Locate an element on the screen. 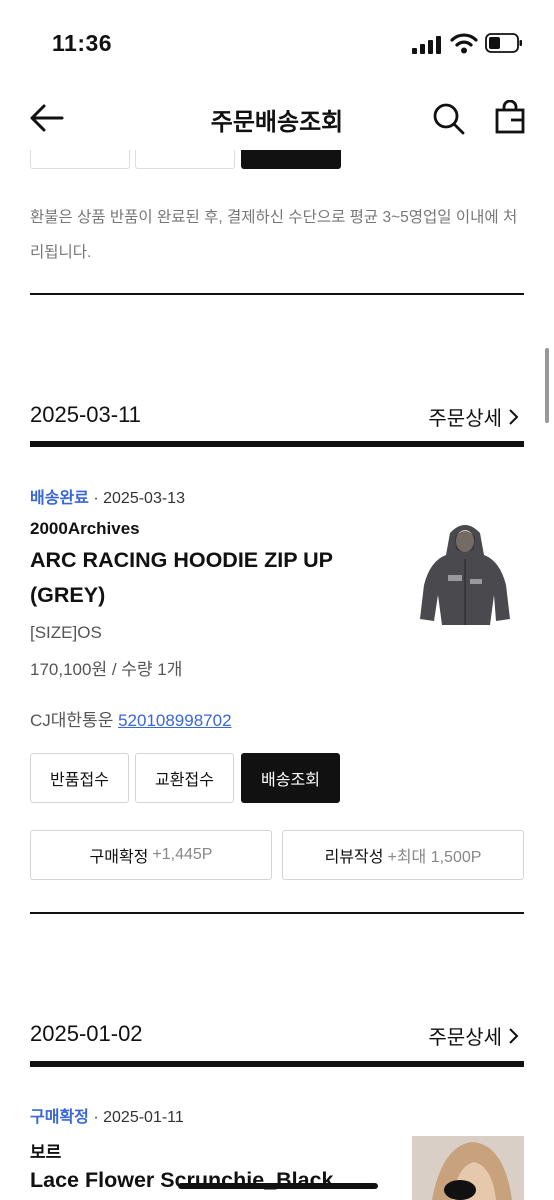  confirm-purchase-button: 구매확정 +1,445P is located at coordinates (151, 855).